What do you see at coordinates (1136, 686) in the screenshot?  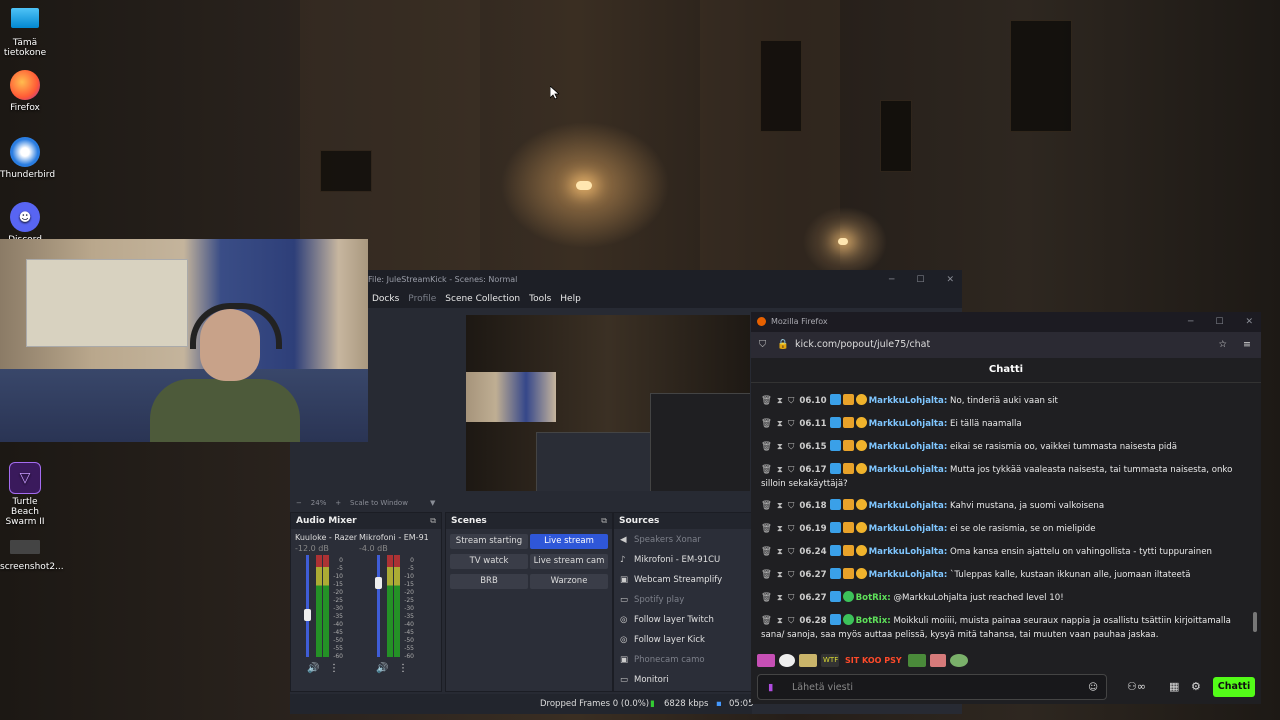 I see `users-icon: ⚇∞` at bounding box center [1136, 686].